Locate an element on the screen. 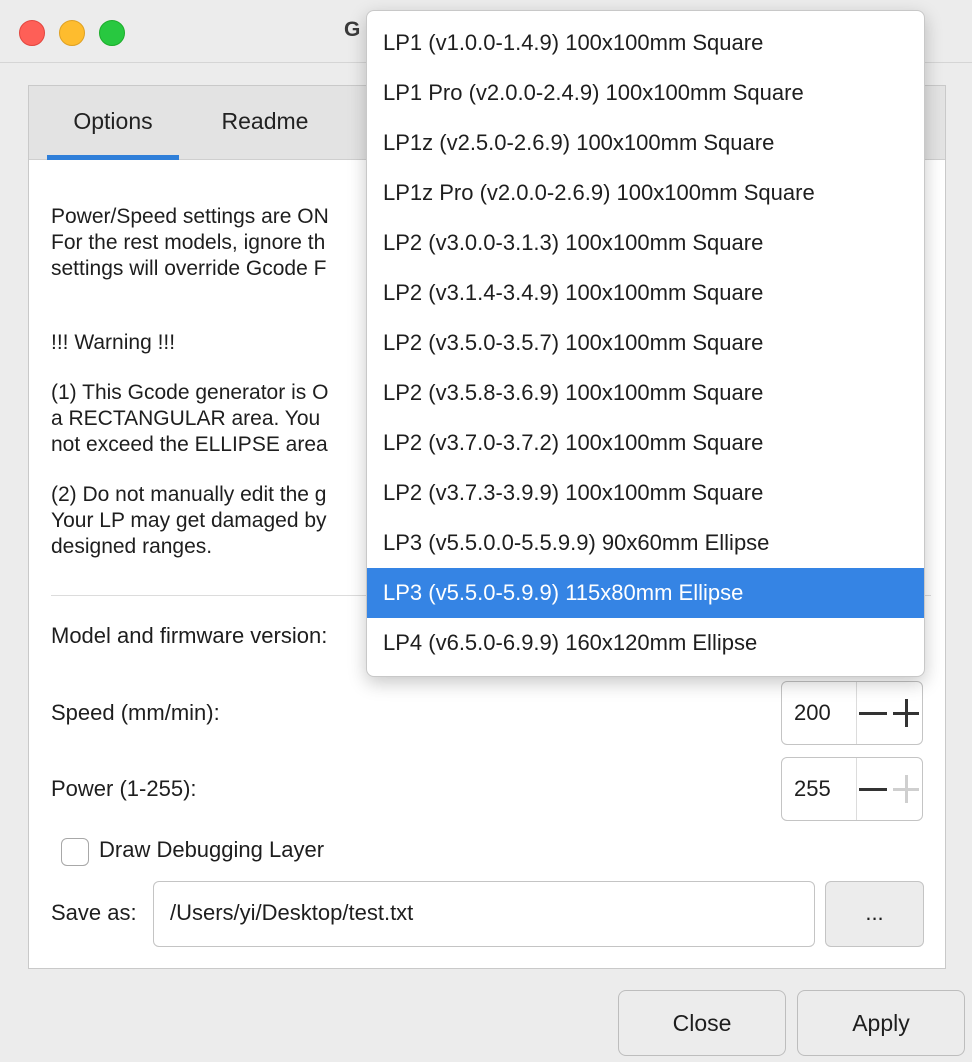 Image resolution: width=972 pixels, height=1062 pixels. description-line: settings will override Gcode F is located at coordinates (189, 268).